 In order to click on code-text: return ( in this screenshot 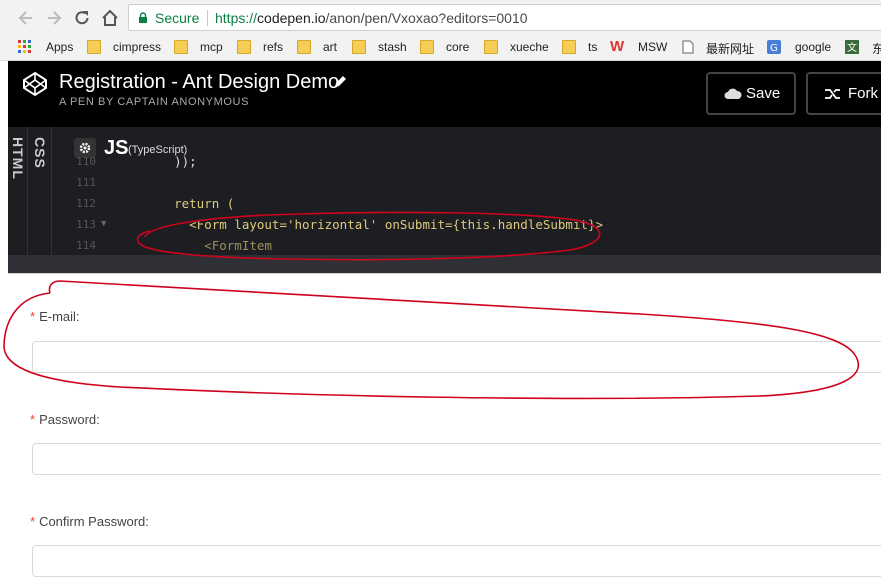, I will do `click(189, 203)`.